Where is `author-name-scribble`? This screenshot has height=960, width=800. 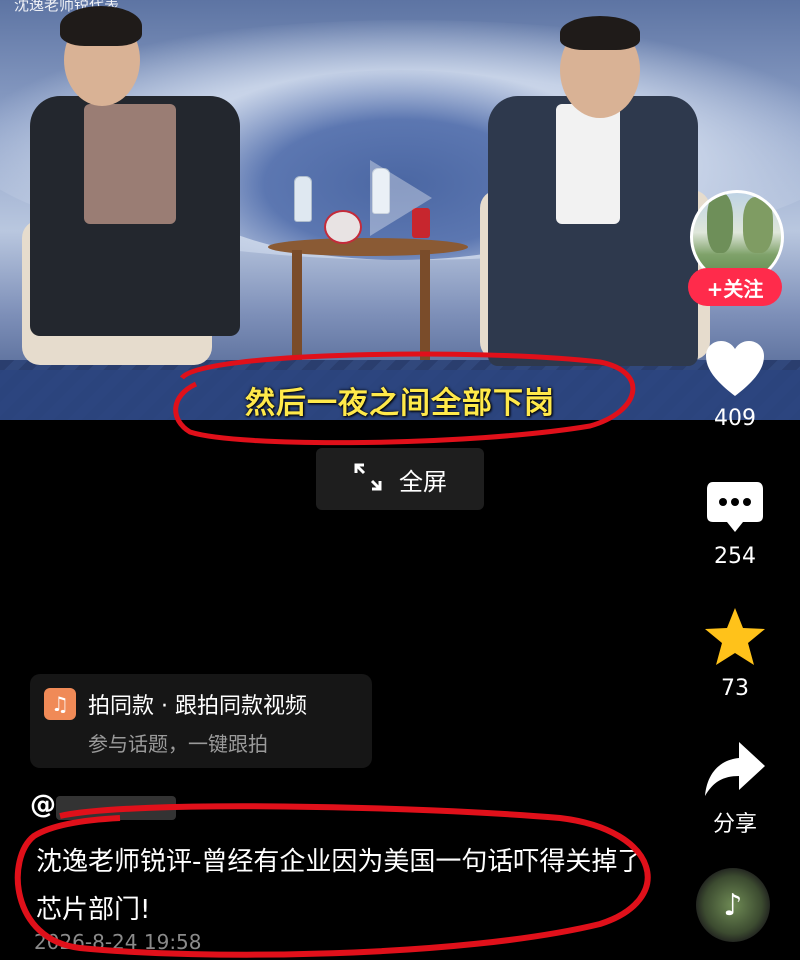 author-name-scribble is located at coordinates (116, 808).